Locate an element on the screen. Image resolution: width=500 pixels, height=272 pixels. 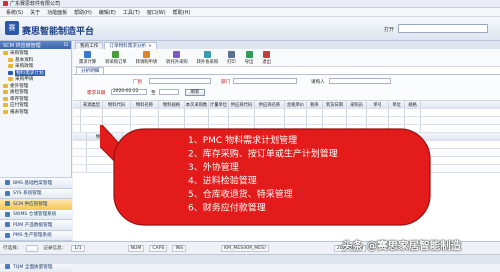
request-icon is located at coordinates (146, 54).